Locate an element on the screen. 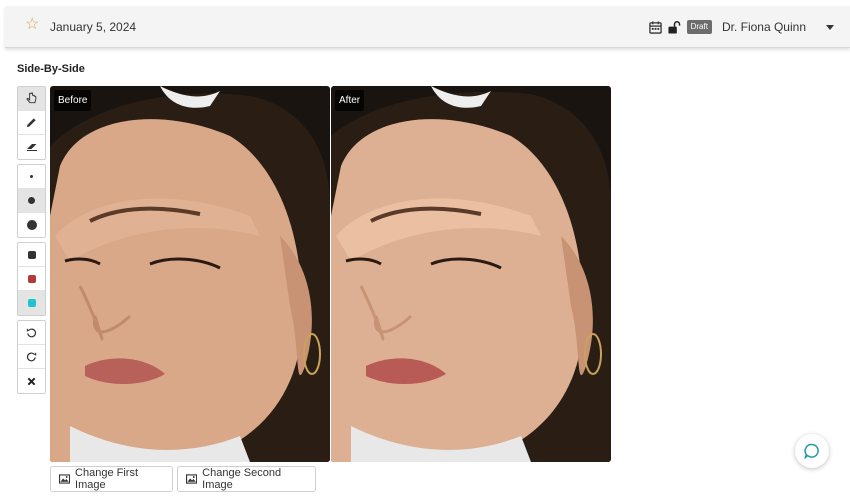 This screenshot has width=850, height=501. pencil-tool-button is located at coordinates (31, 123).